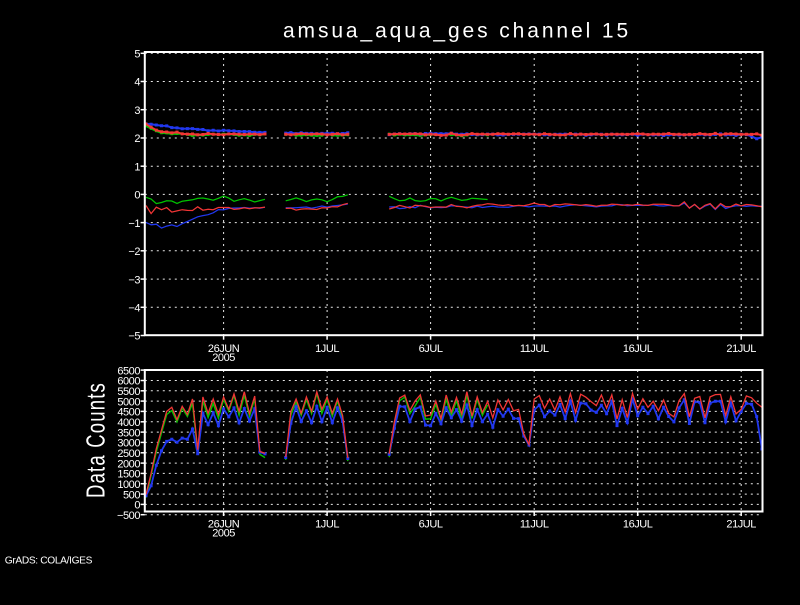 This screenshot has height=605, width=800. Describe the element at coordinates (134, 337) in the screenshot. I see `svg-text: −5` at that location.